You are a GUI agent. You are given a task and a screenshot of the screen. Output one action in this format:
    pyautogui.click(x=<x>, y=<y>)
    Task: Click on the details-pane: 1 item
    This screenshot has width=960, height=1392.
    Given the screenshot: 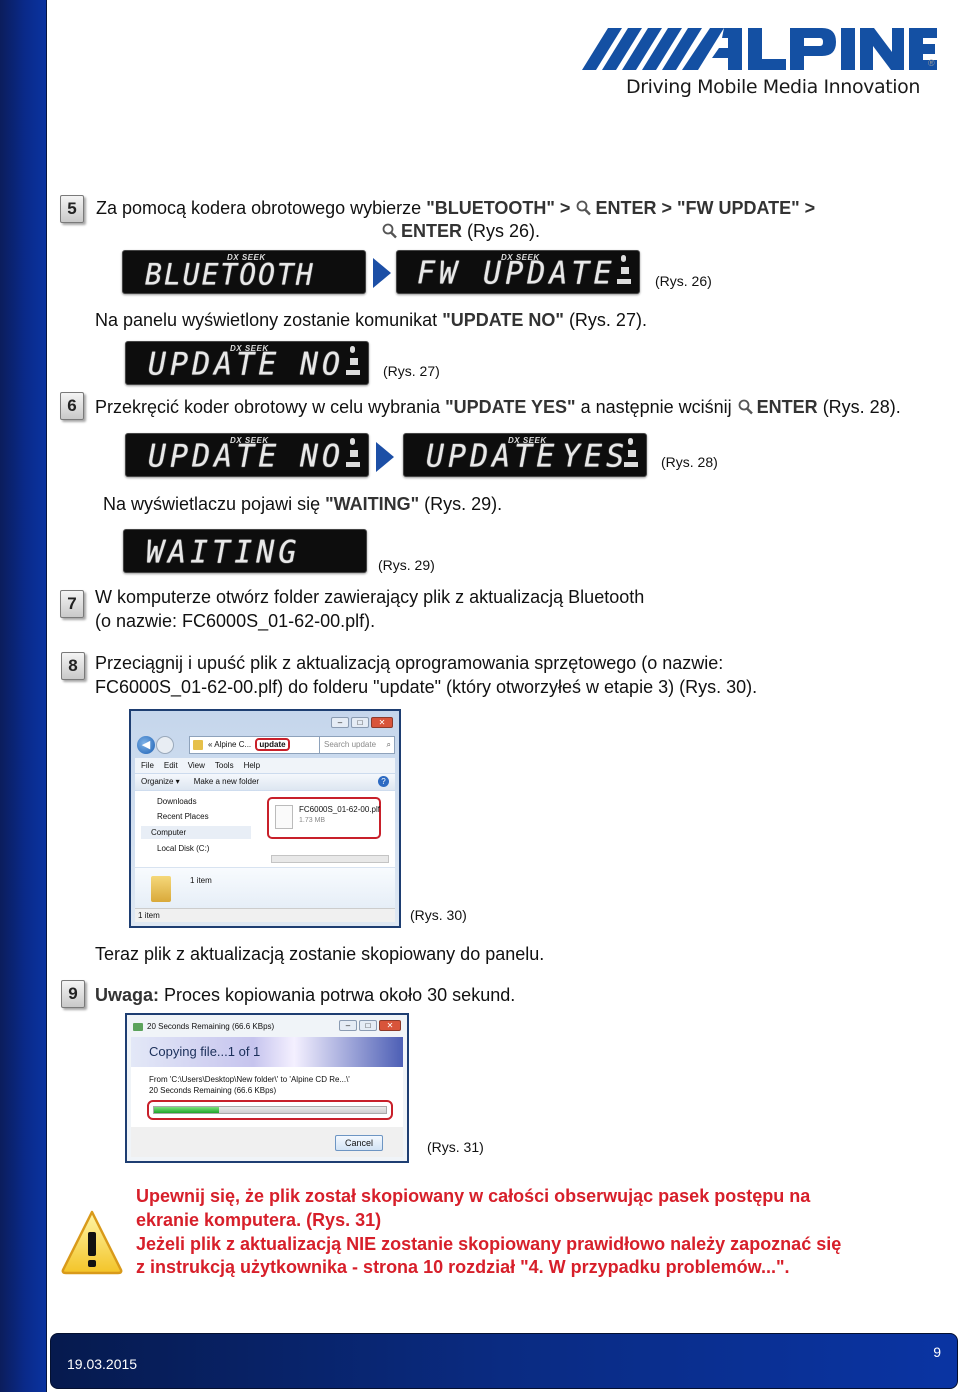 What is the action you would take?
    pyautogui.click(x=265, y=888)
    